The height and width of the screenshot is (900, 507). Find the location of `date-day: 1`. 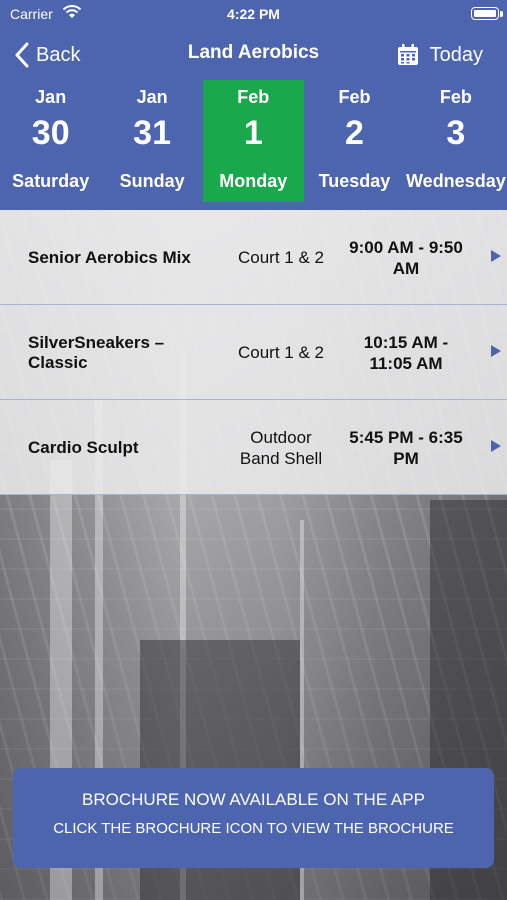

date-day: 1 is located at coordinates (253, 133).